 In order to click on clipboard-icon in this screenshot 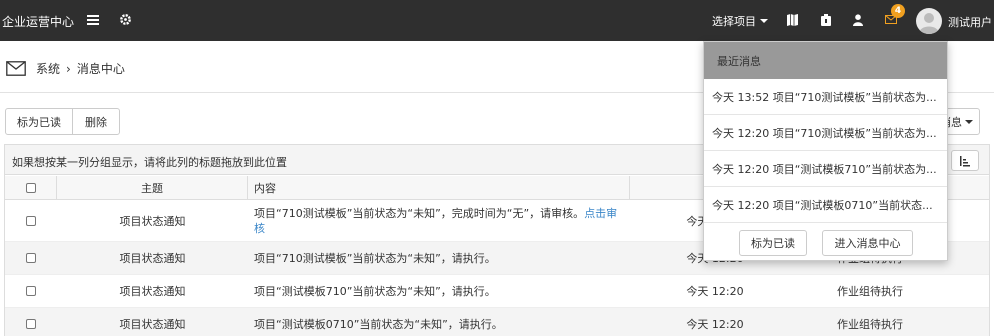, I will do `click(826, 19)`.